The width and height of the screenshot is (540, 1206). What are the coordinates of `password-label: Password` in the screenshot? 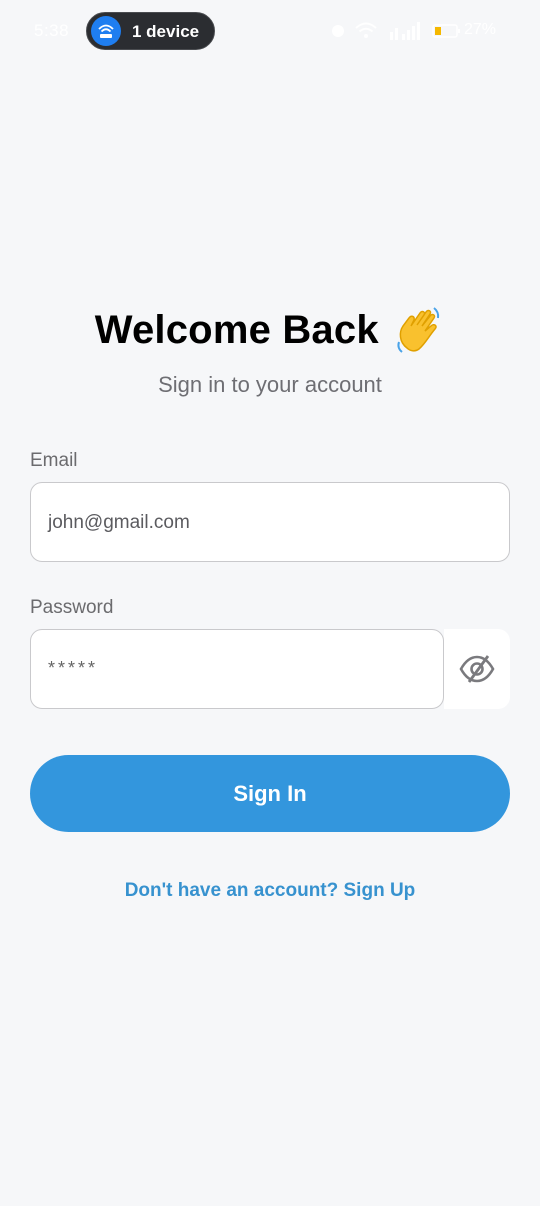 It's located at (72, 607).